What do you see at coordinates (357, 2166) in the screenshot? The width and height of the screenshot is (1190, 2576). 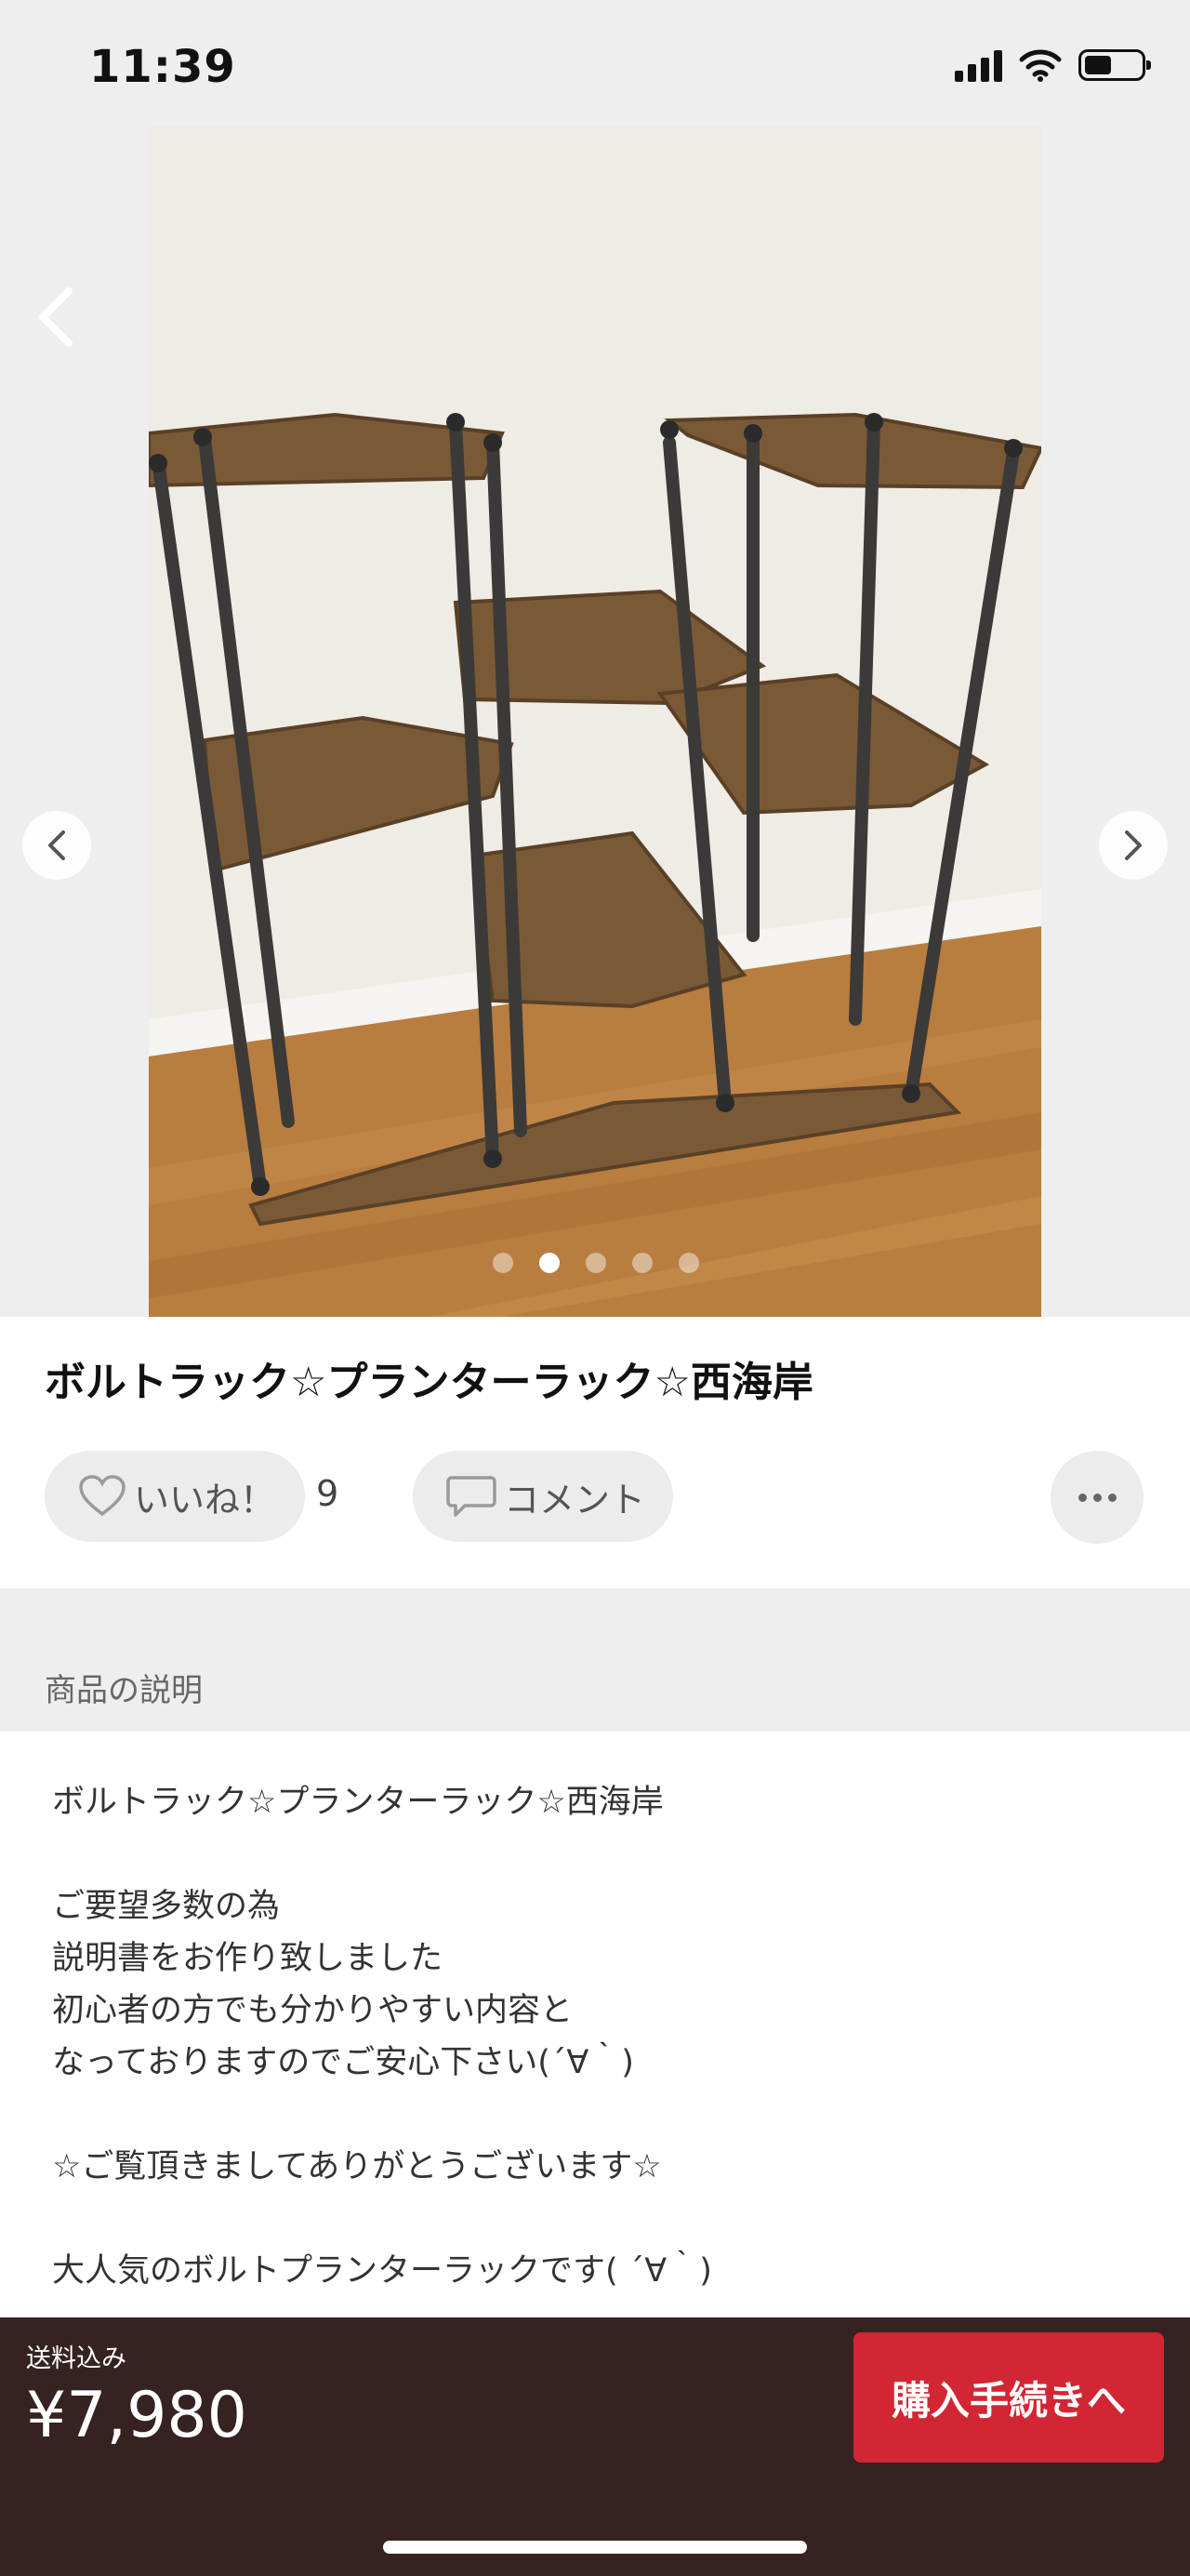 I see `description-line: ☆ご覧頂きましてありがとうございます☆` at bounding box center [357, 2166].